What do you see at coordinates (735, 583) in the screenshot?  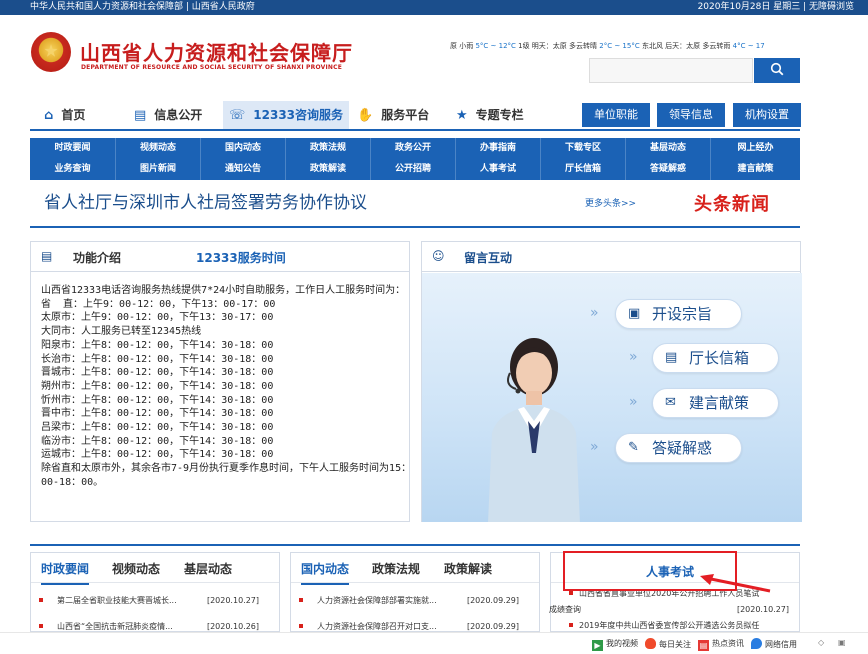 I see `annotation-arrow-icon` at bounding box center [735, 583].